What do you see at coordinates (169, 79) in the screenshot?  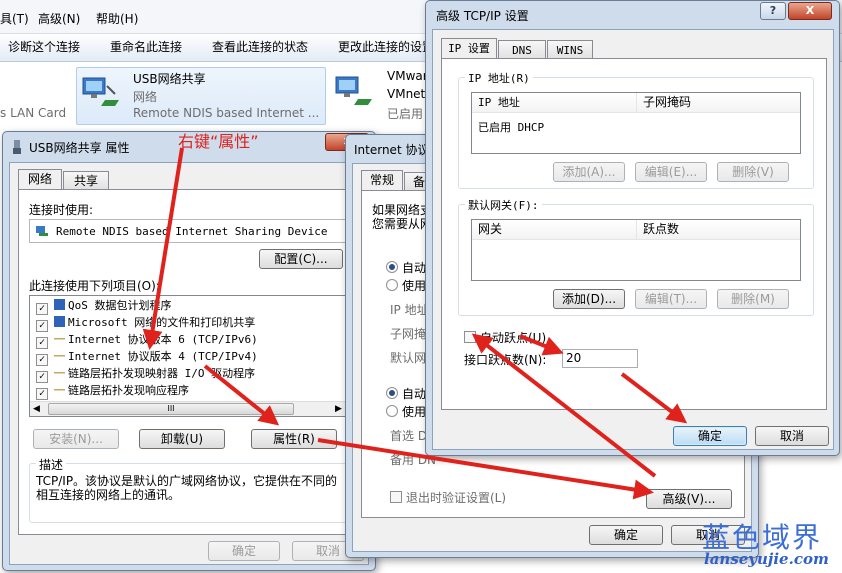 I see `adapter-name: USB网络共享` at bounding box center [169, 79].